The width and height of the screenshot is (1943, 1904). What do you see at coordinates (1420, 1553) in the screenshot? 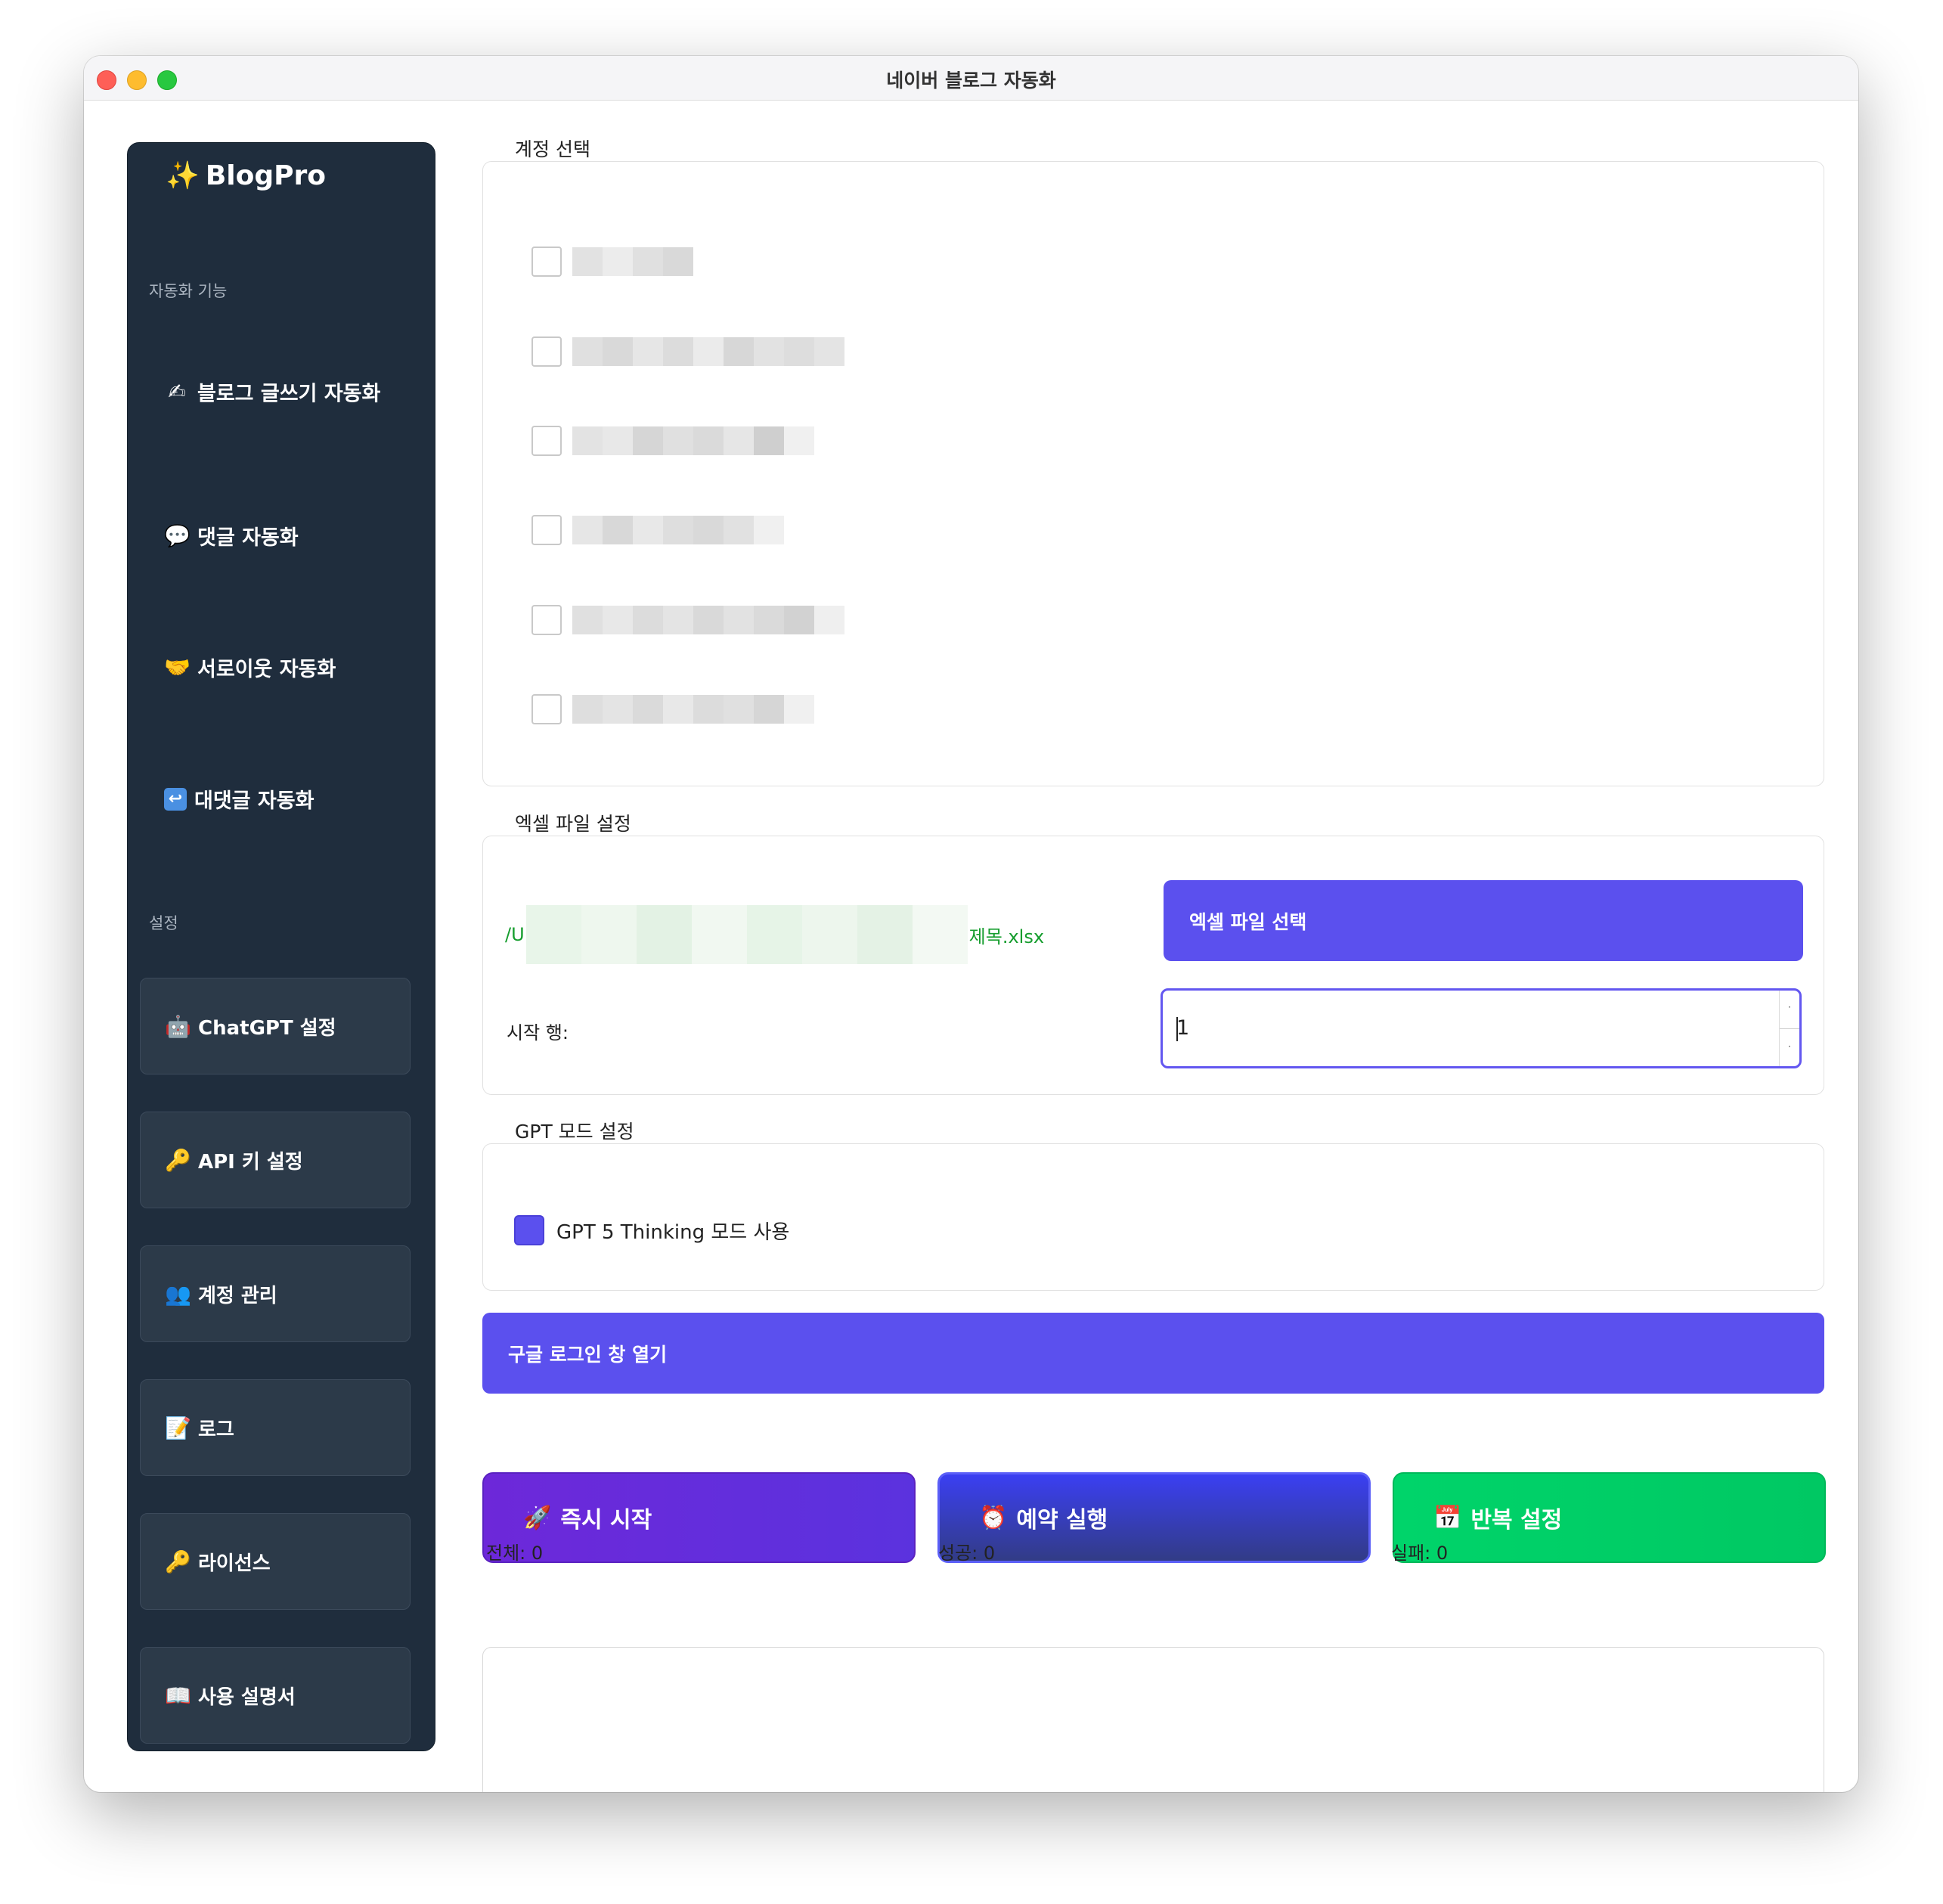
I see `stat-fail: 실패: 0` at bounding box center [1420, 1553].